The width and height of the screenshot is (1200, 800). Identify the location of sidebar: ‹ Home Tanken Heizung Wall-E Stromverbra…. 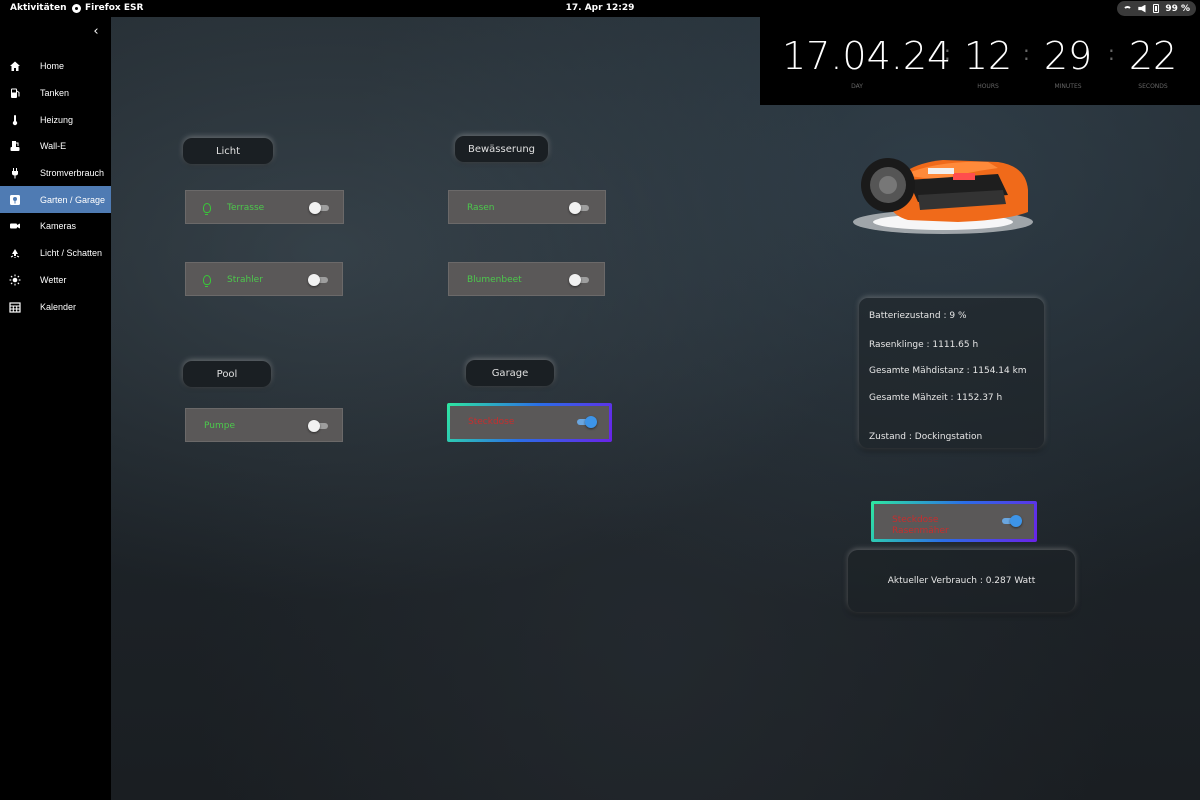
(55, 408).